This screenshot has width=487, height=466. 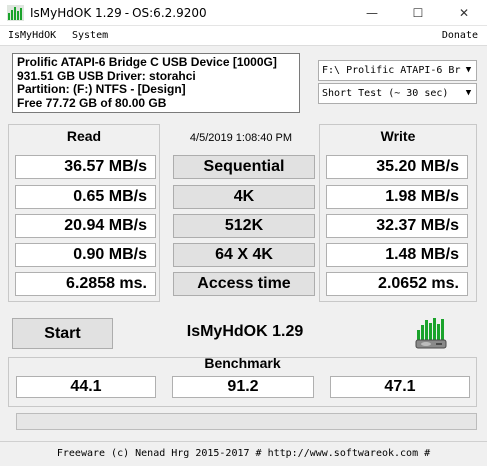 What do you see at coordinates (85, 167) in the screenshot?
I see `read-sequential-value: 36.57 MB/s` at bounding box center [85, 167].